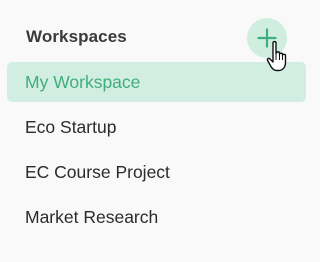 The width and height of the screenshot is (320, 262). What do you see at coordinates (156, 217) in the screenshot?
I see `workspace-item-market-research: Market Research` at bounding box center [156, 217].